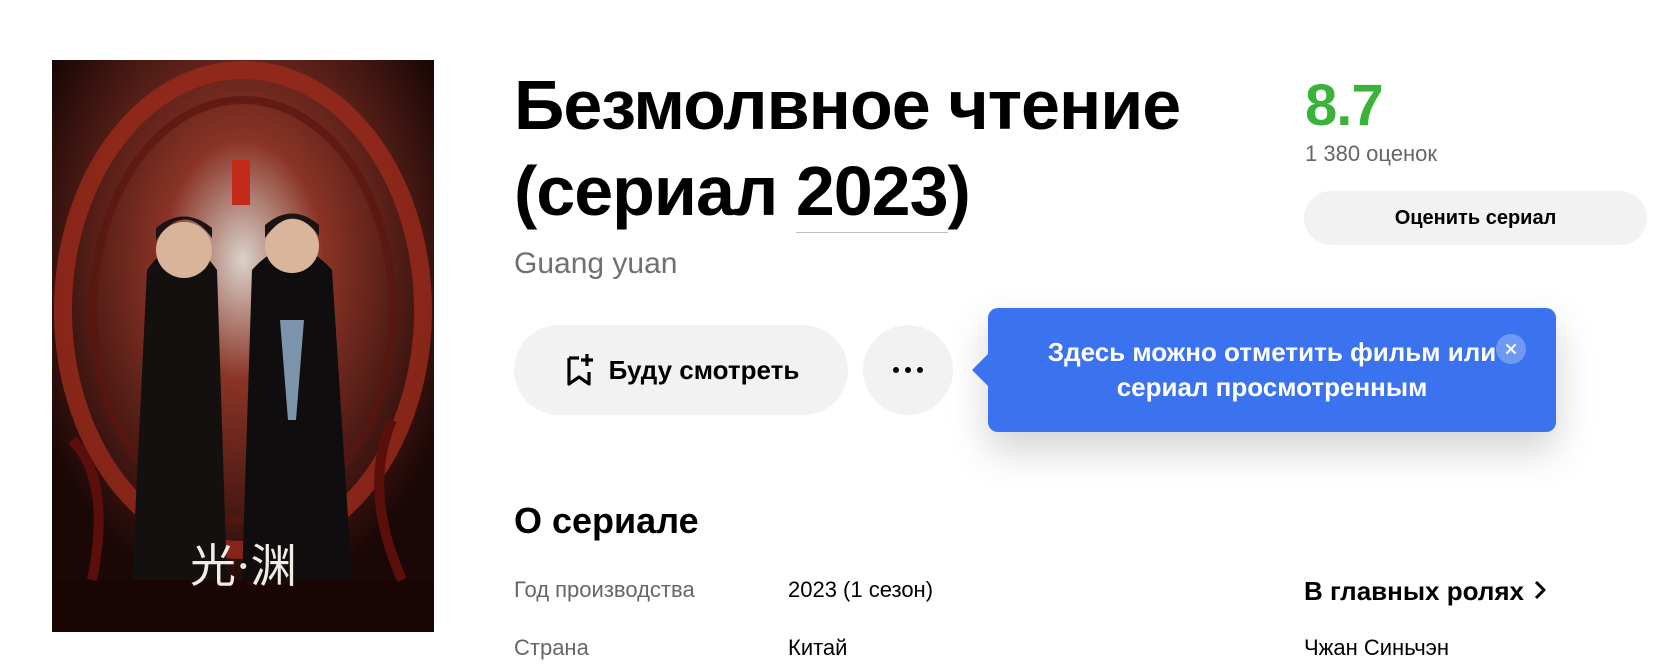  Describe the element at coordinates (1371, 153) in the screenshot. I see `rating-count: 1 380 оценок` at that location.